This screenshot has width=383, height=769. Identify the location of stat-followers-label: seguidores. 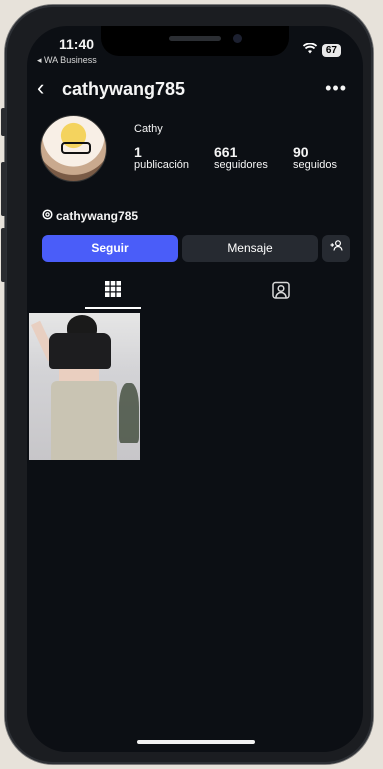
(241, 165).